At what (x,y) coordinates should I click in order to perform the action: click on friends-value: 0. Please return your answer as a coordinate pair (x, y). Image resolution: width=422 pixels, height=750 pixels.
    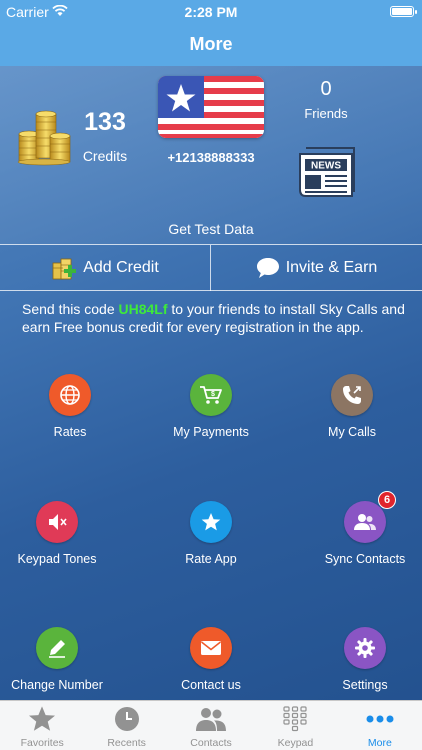
    Looking at the image, I should click on (326, 89).